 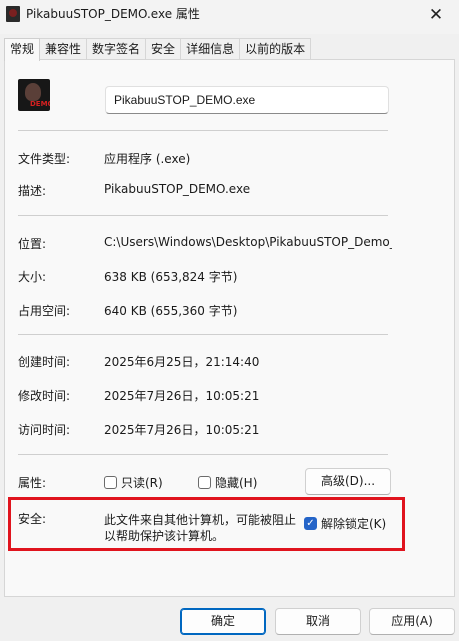 I want to click on tab-digital-signatures: 数字签名, so click(x=116, y=49).